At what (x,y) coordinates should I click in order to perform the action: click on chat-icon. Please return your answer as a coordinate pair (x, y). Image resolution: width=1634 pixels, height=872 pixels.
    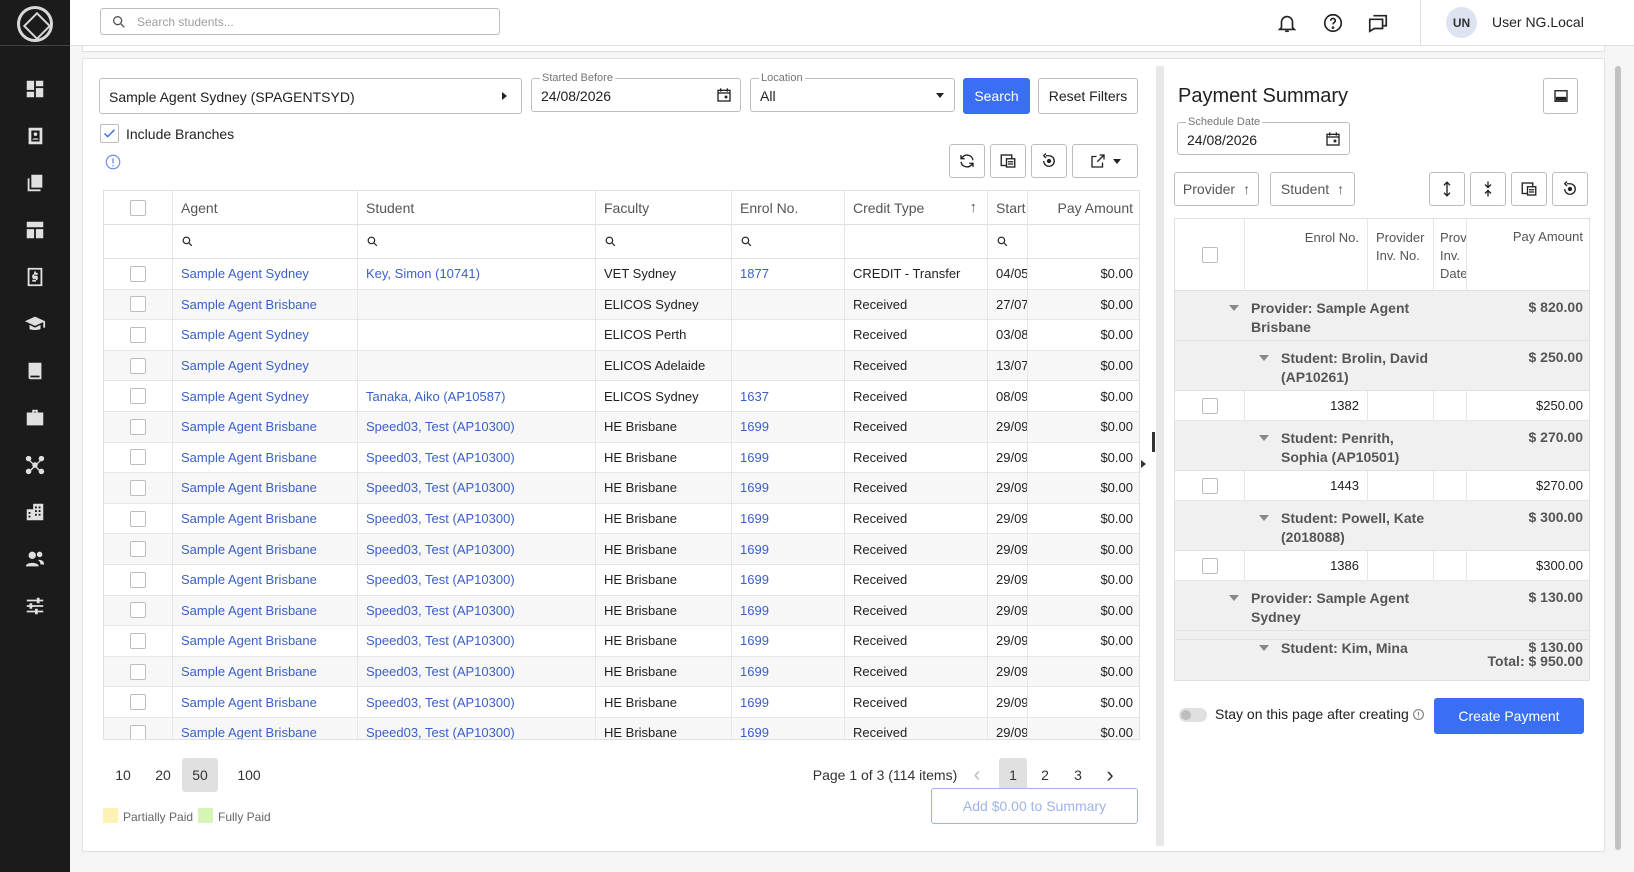
    Looking at the image, I should click on (1378, 23).